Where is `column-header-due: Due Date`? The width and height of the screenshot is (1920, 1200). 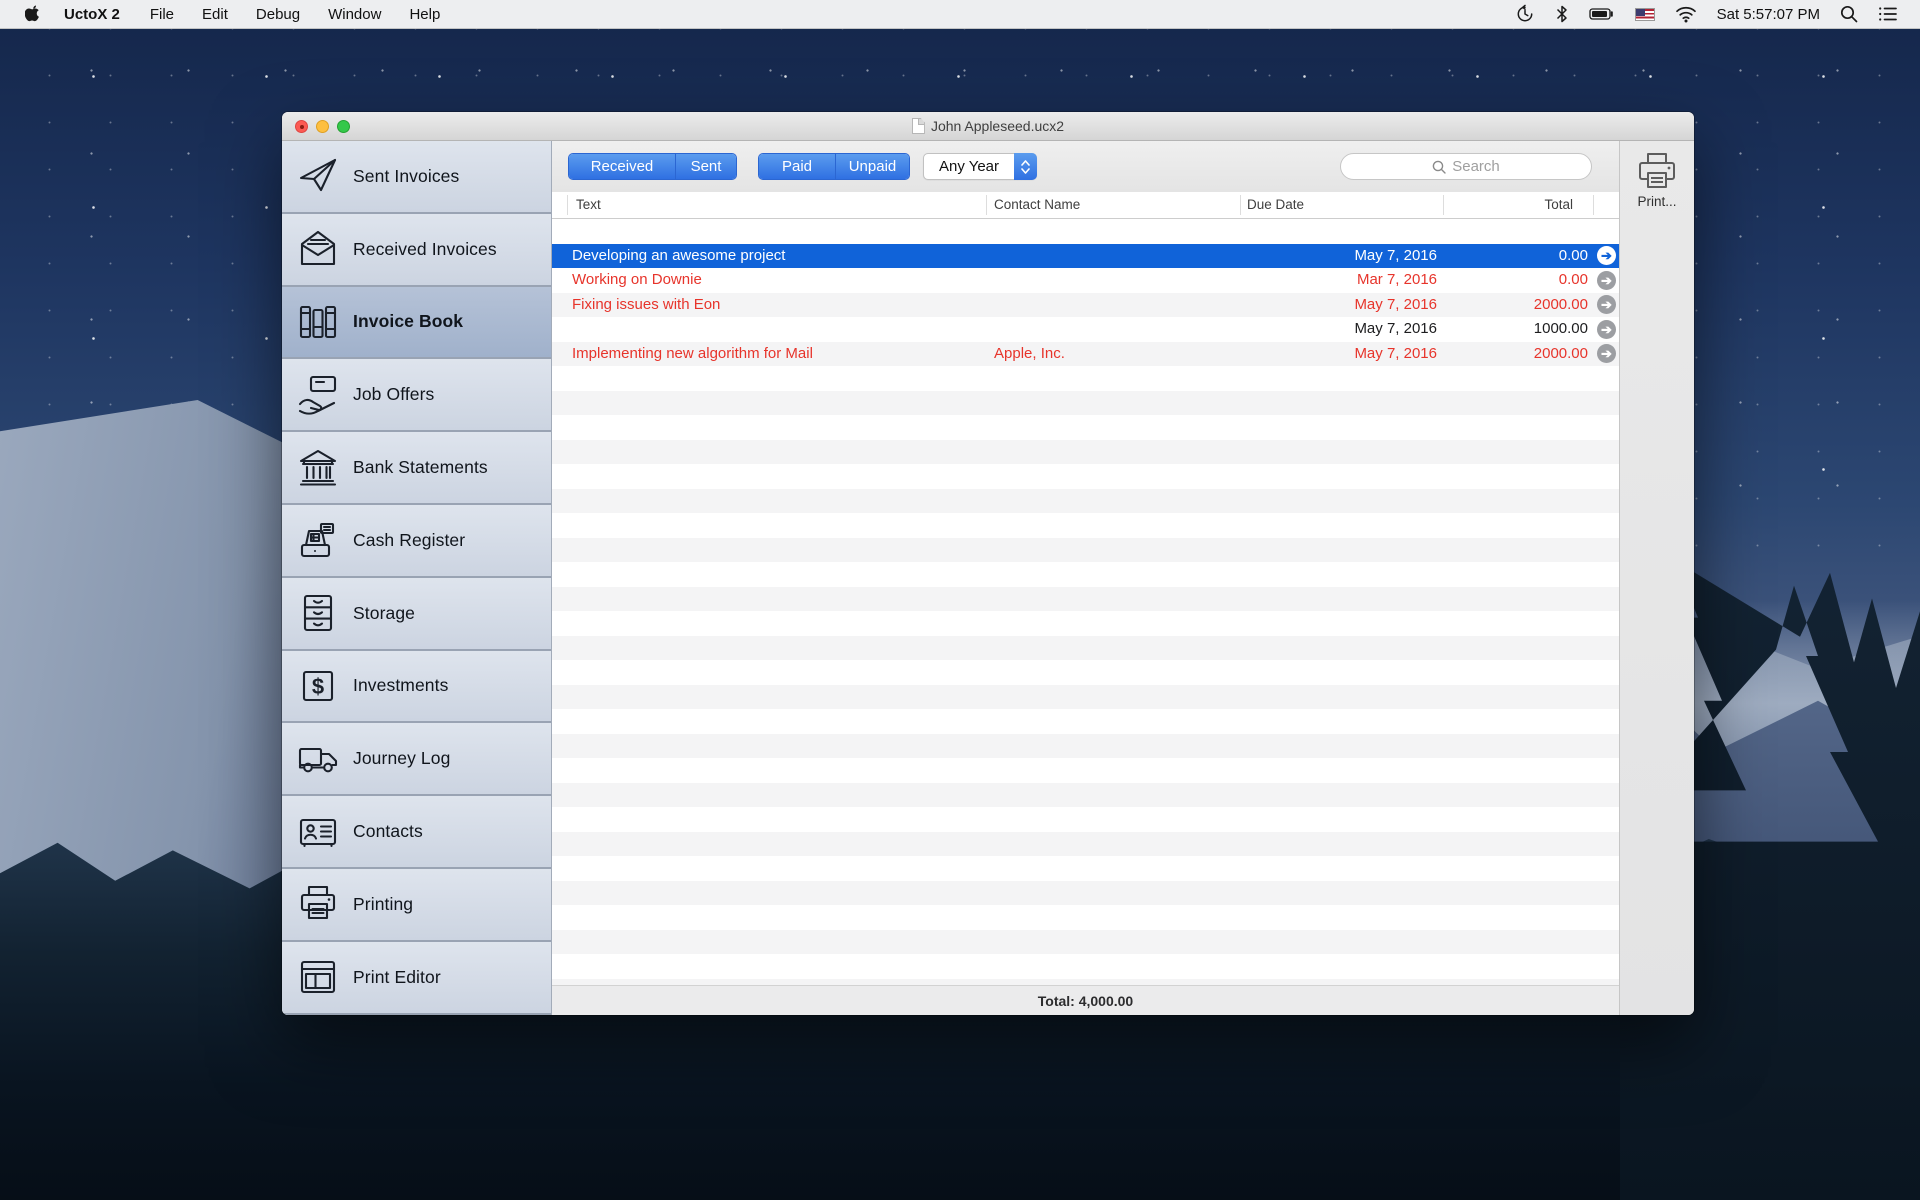
column-header-due: Due Date is located at coordinates (1275, 205).